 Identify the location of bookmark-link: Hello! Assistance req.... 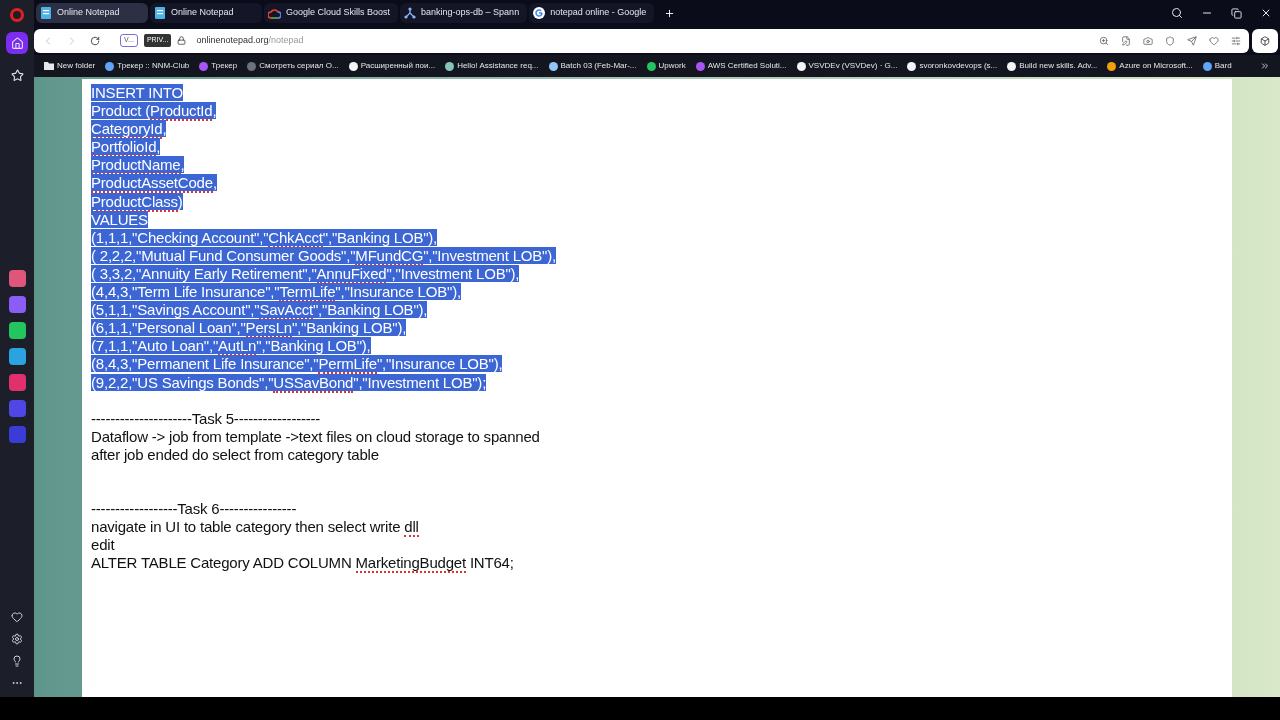
(498, 66).